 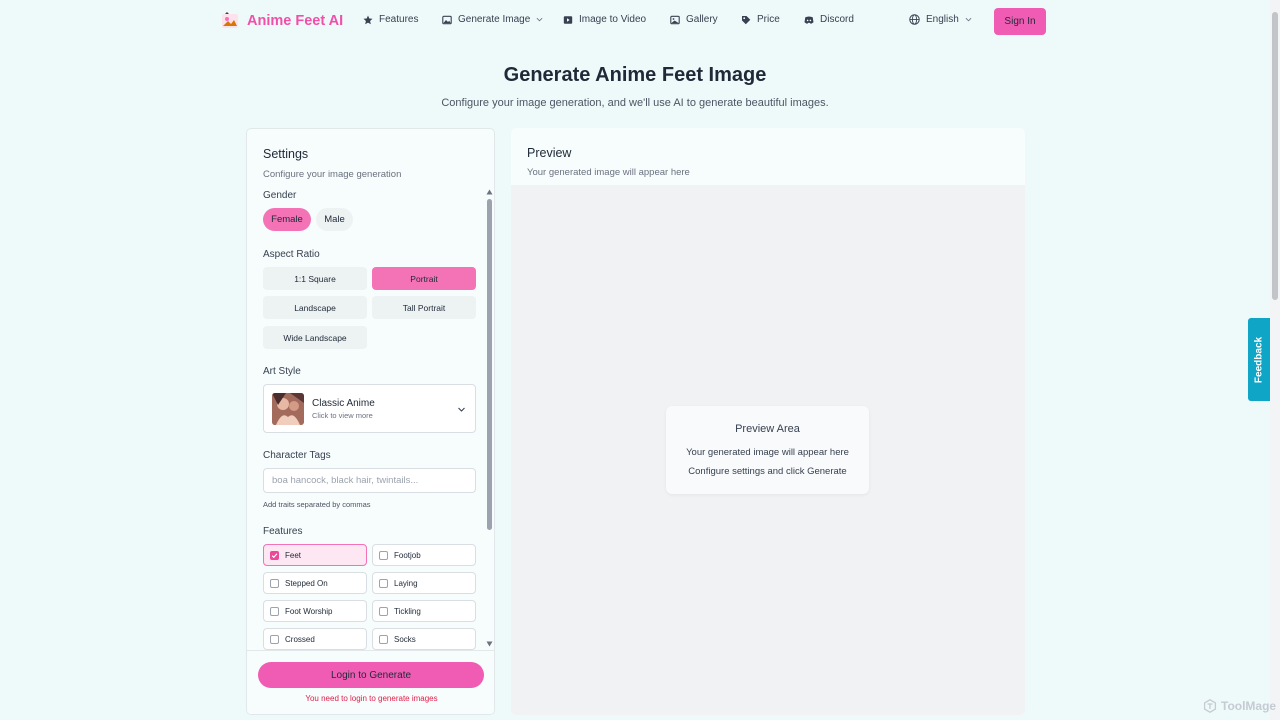 What do you see at coordinates (291, 254) in the screenshot?
I see `aspect-ratio-label: Aspect Ratio` at bounding box center [291, 254].